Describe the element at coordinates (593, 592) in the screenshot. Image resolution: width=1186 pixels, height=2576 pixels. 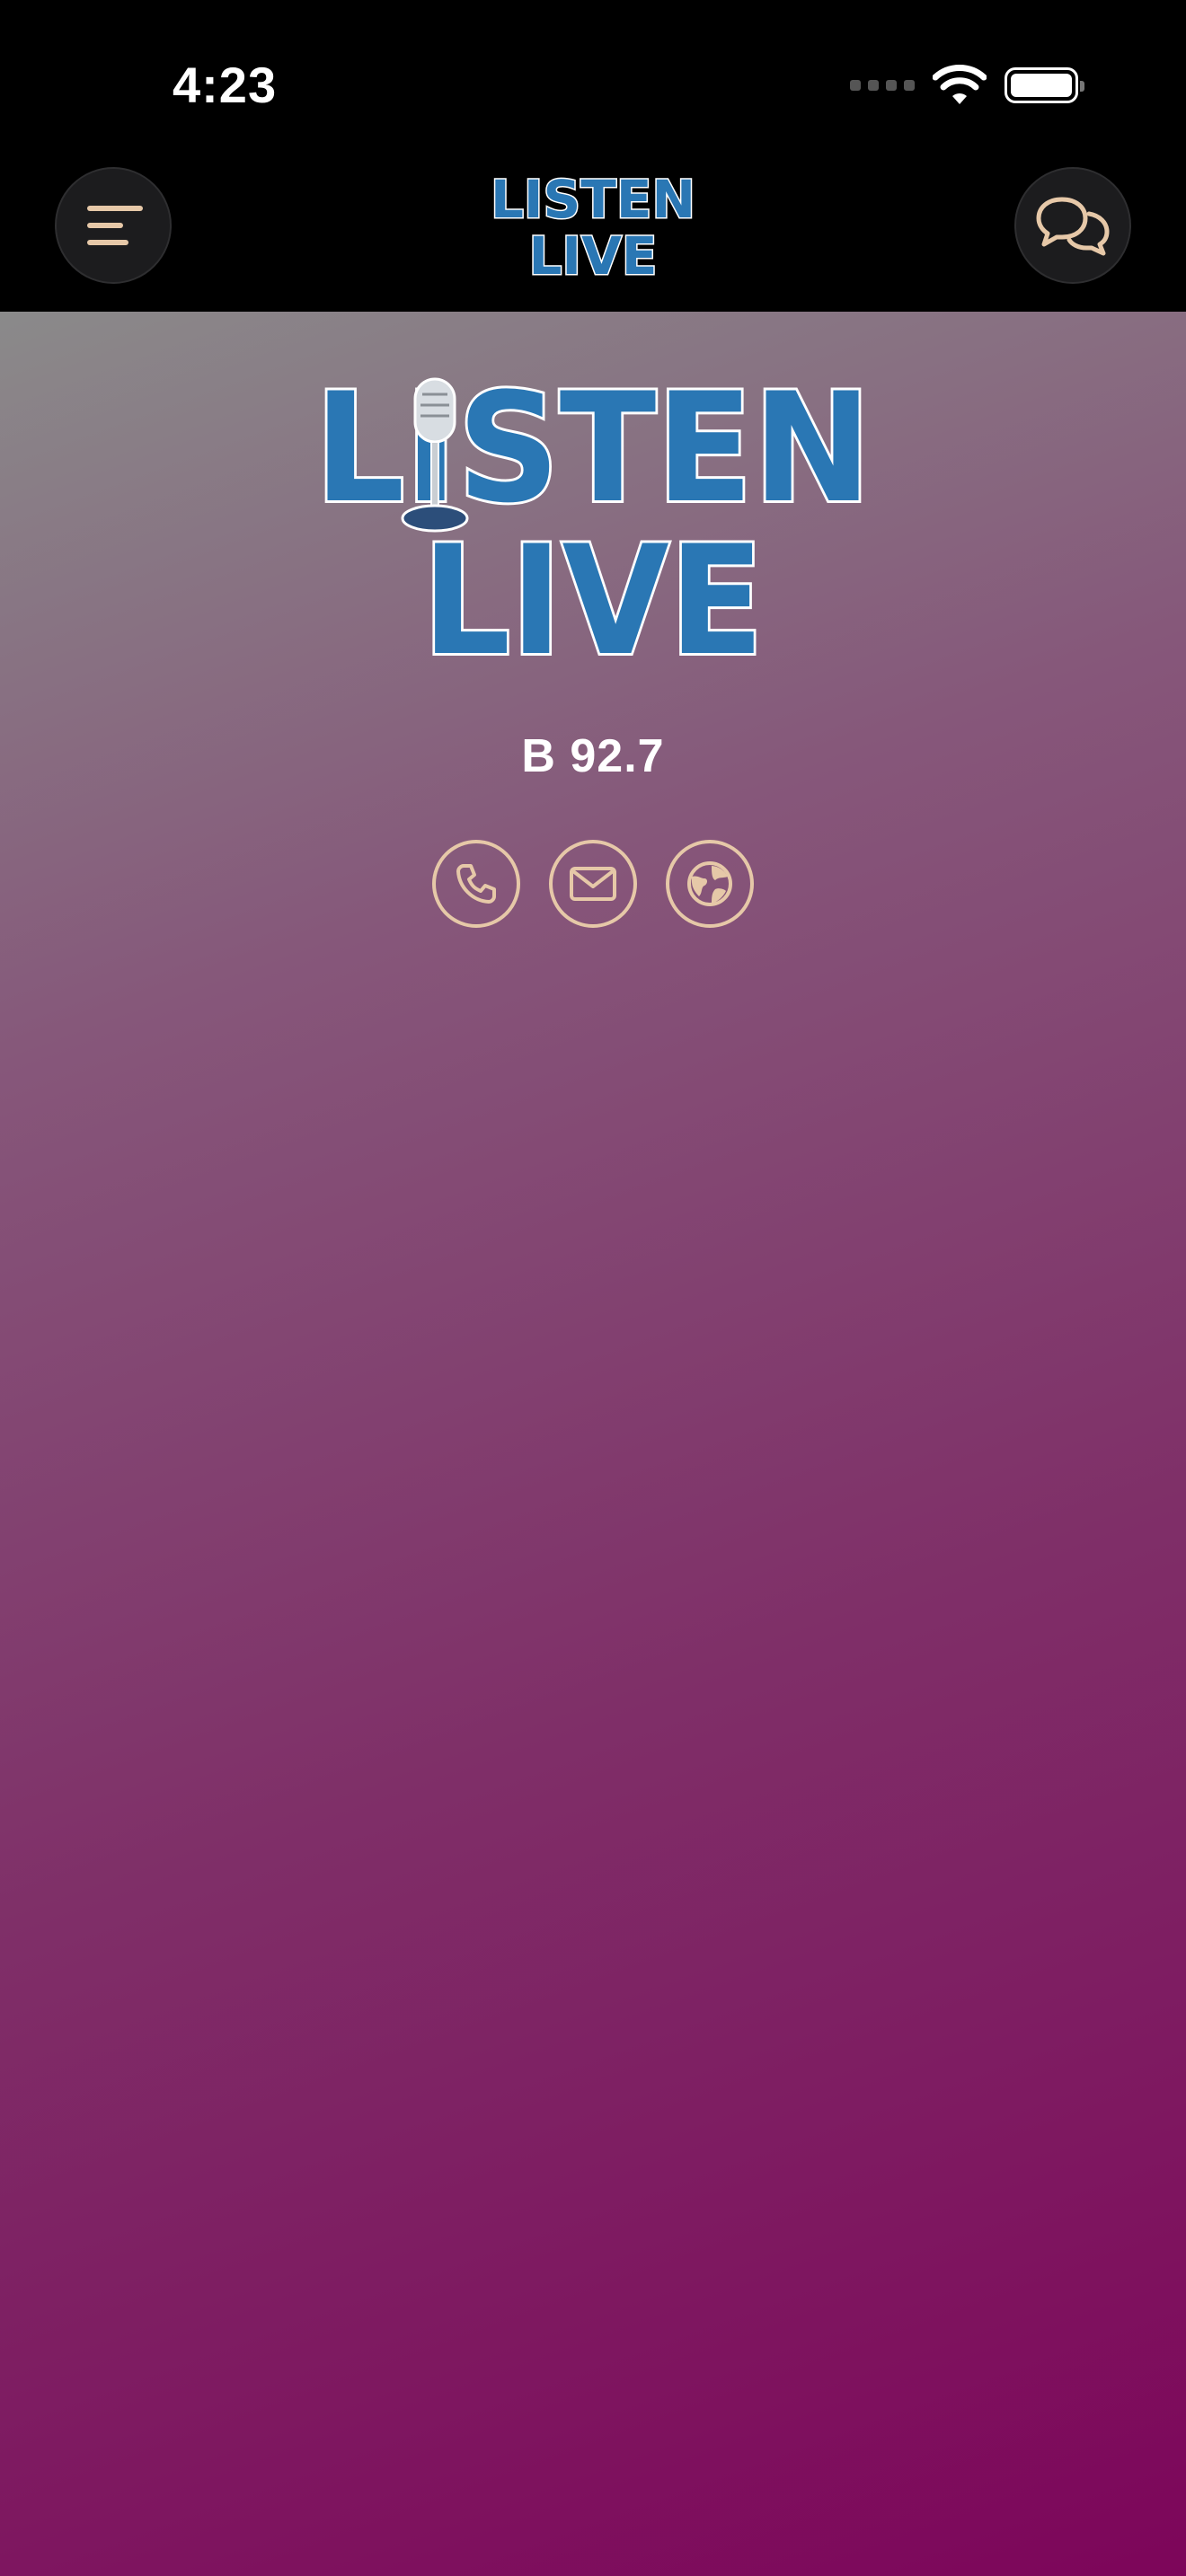
I see `hero-logo-line2: LIVE` at that location.